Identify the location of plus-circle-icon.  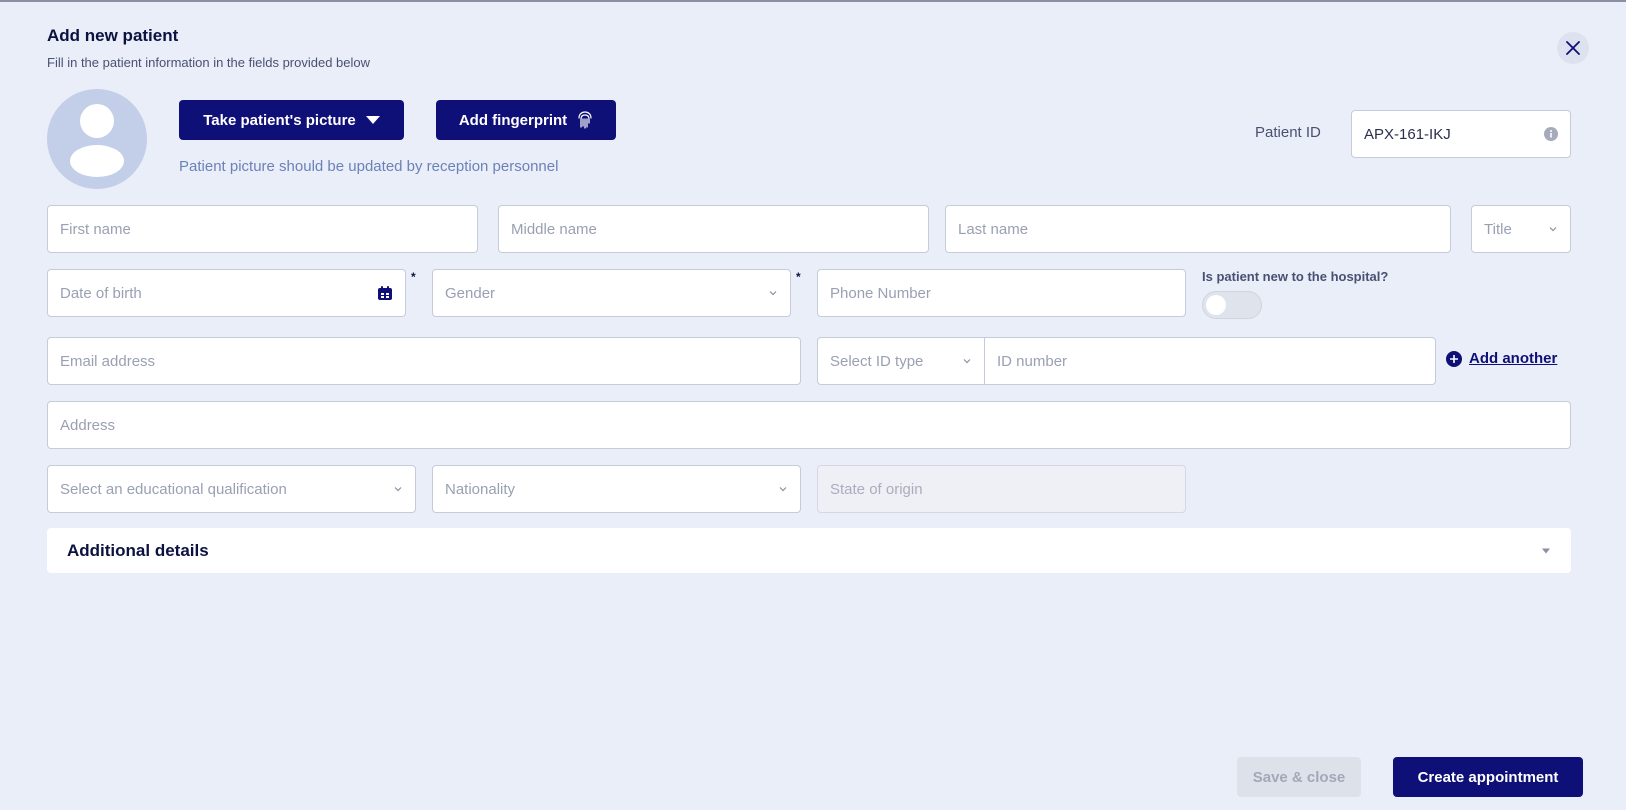
(1454, 358).